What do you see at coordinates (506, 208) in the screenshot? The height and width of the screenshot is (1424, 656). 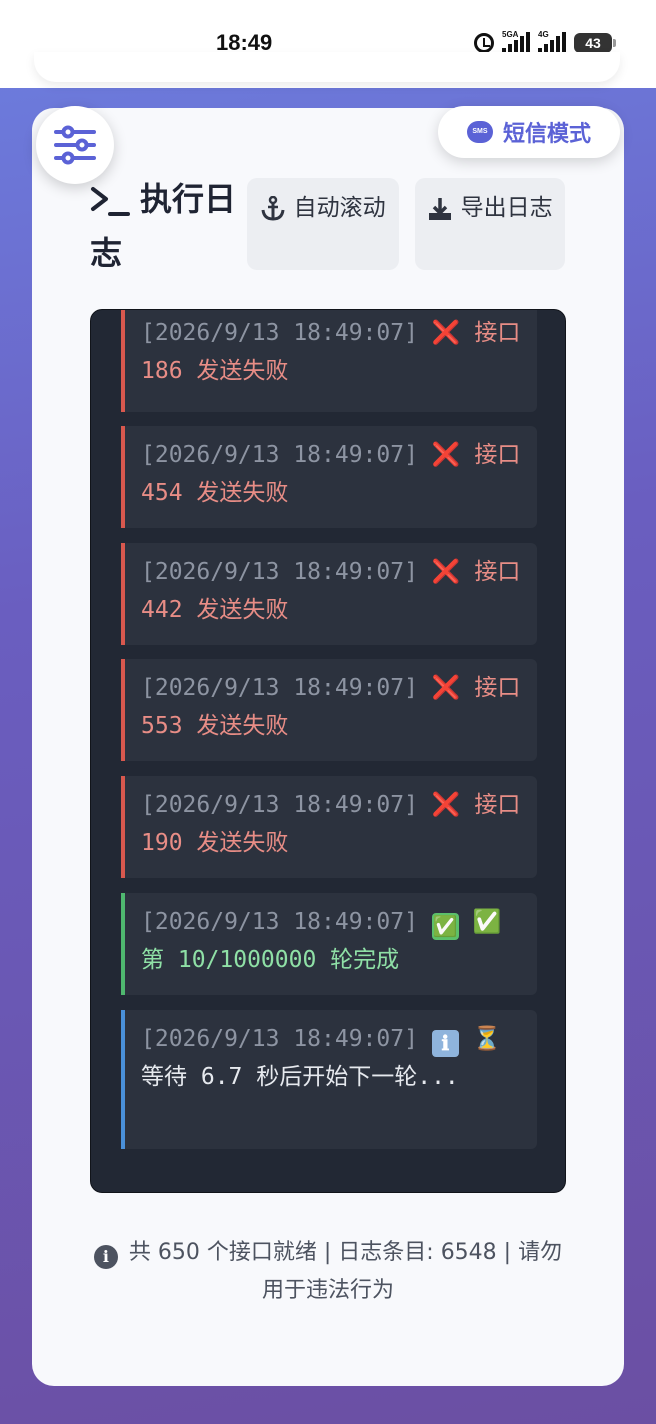 I see `export-log-label: 导出日志` at bounding box center [506, 208].